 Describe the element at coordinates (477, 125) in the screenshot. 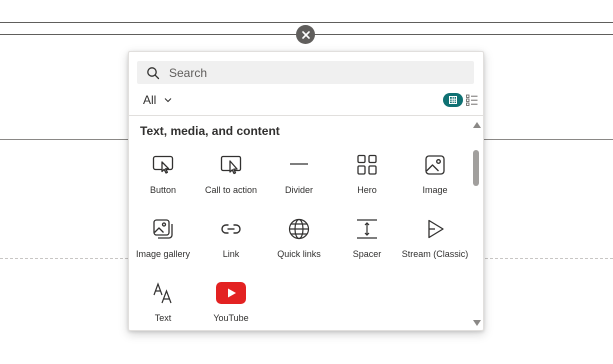

I see `scroll-up-icon` at that location.